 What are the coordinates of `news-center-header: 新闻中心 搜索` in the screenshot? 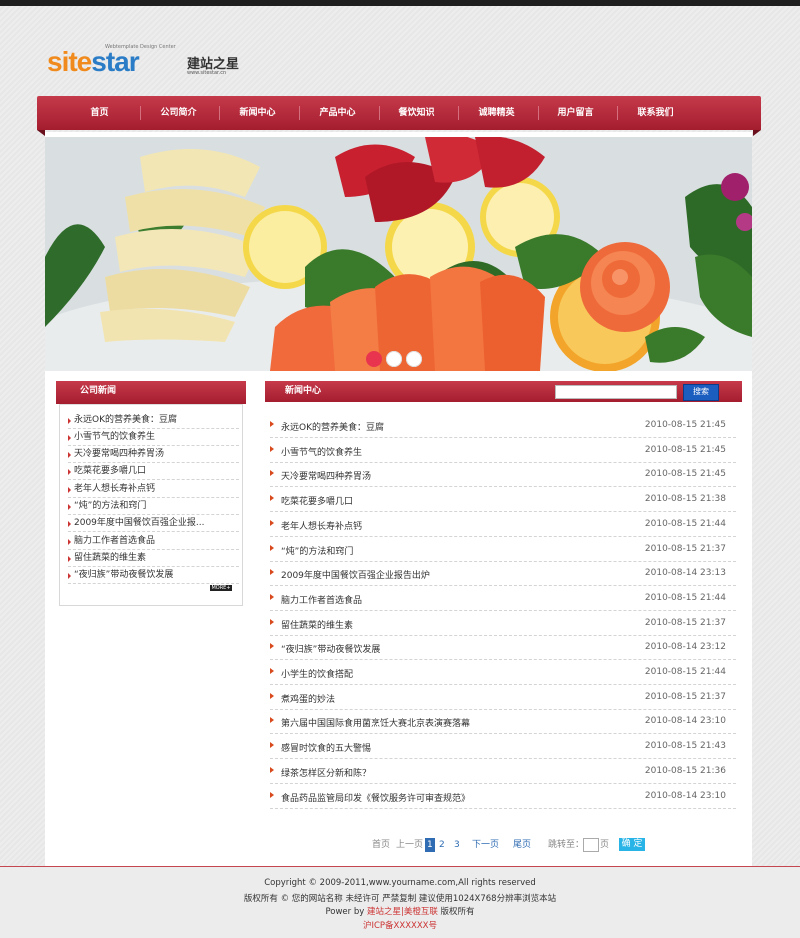 It's located at (503, 391).